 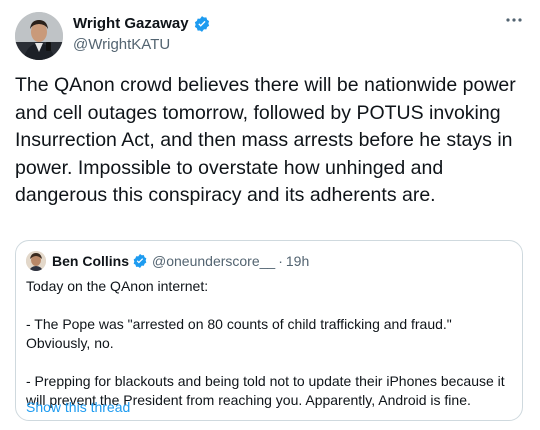 I want to click on author-name: Wright Gazaway, so click(x=142, y=24).